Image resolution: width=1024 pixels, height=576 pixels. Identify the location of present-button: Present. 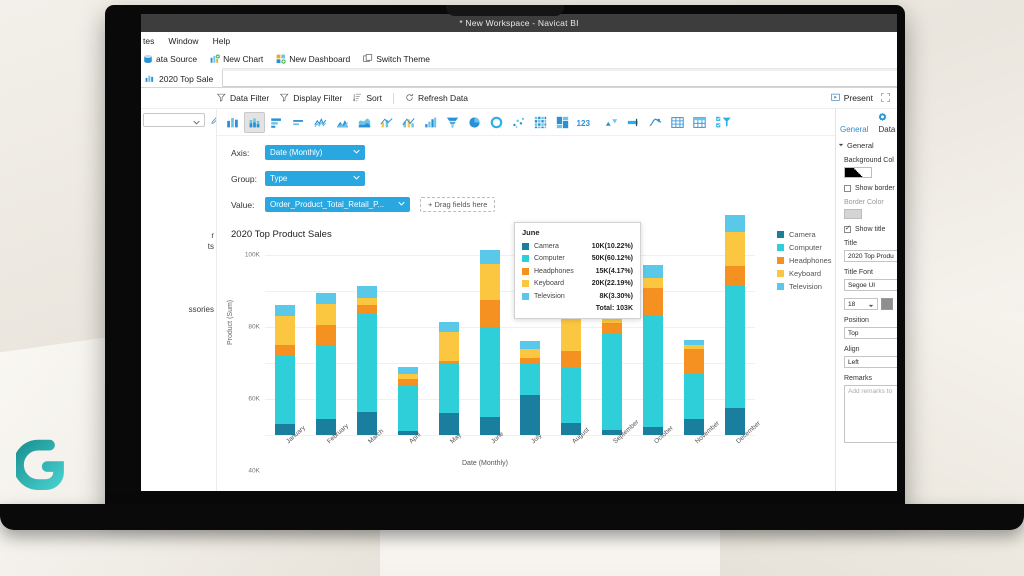
(851, 98).